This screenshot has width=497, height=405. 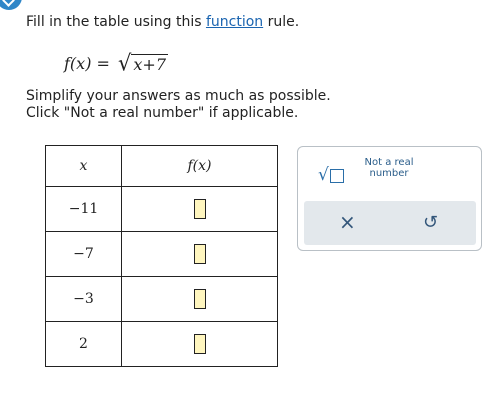 I want to click on not-real-hint-line: Click "Not a real number" if applicable., so click(x=162, y=113).